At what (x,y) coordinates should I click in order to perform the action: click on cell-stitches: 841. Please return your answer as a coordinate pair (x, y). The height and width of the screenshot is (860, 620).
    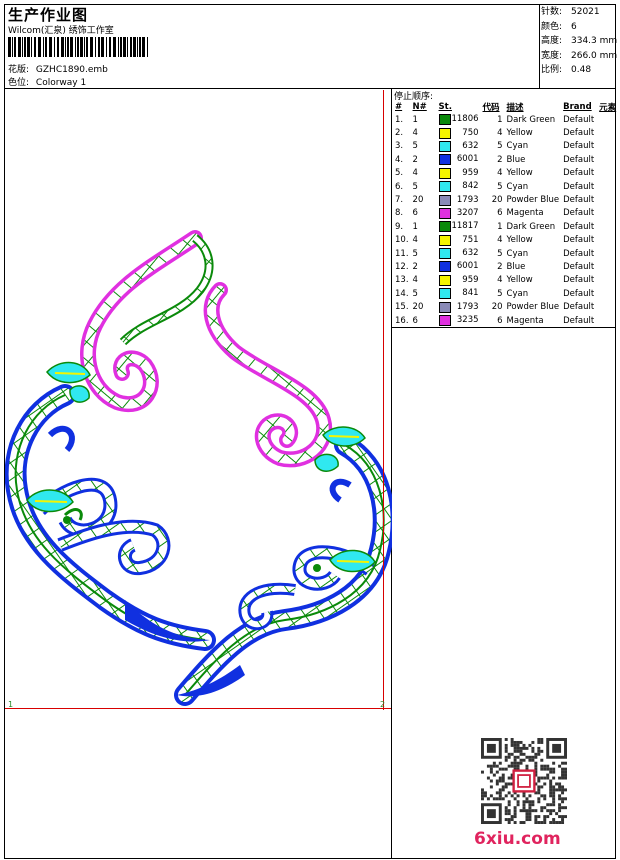
    Looking at the image, I should click on (459, 293).